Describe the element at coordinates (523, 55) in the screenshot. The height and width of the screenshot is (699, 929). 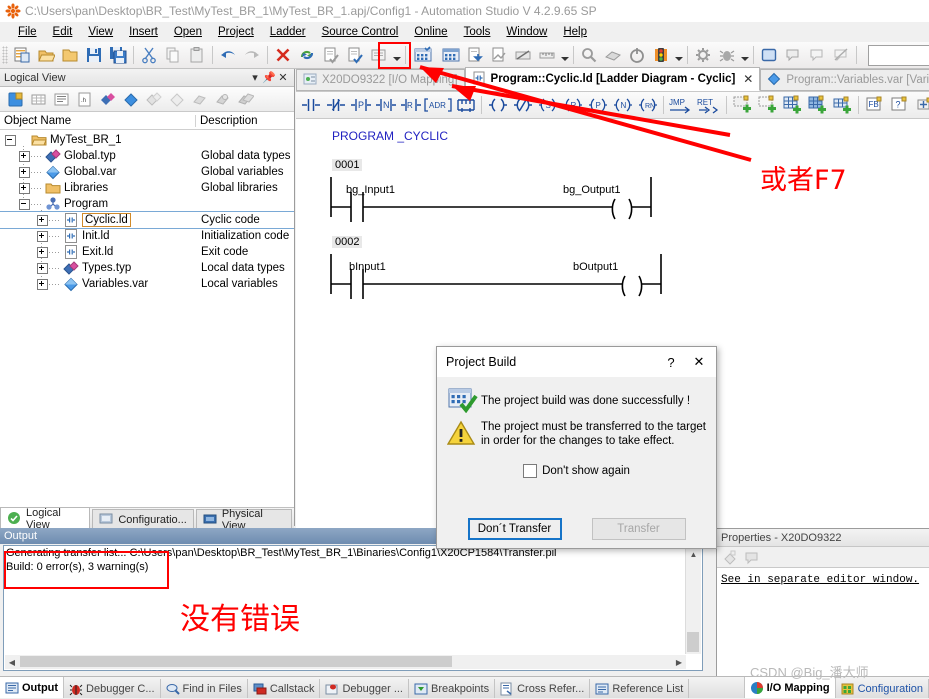
I see `simulation-icon` at that location.